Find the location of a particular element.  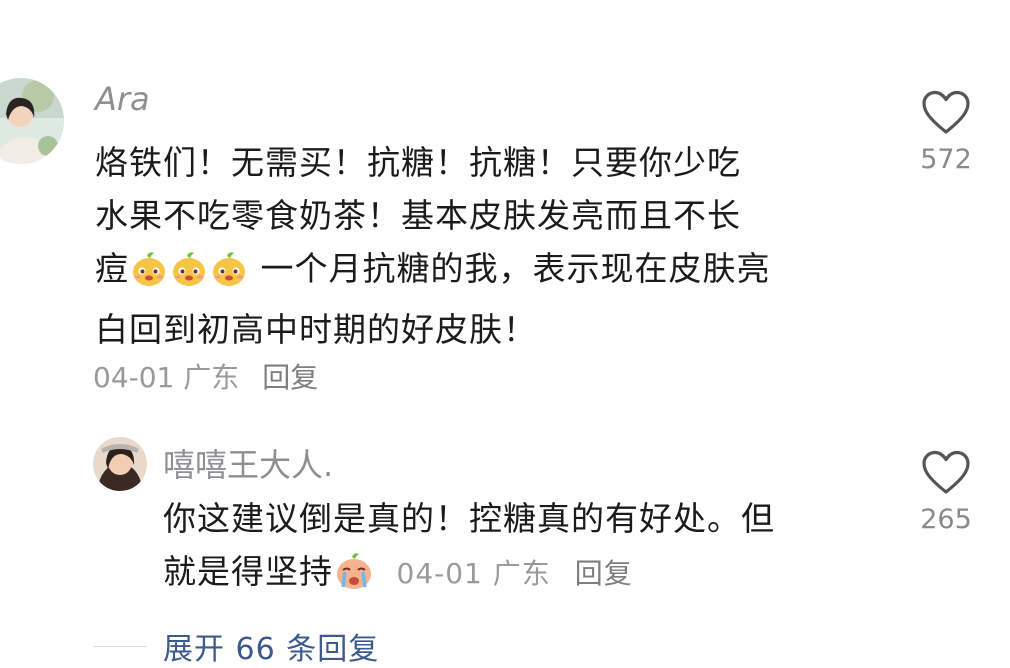

reply-like-button: 265 is located at coordinates (946, 492).